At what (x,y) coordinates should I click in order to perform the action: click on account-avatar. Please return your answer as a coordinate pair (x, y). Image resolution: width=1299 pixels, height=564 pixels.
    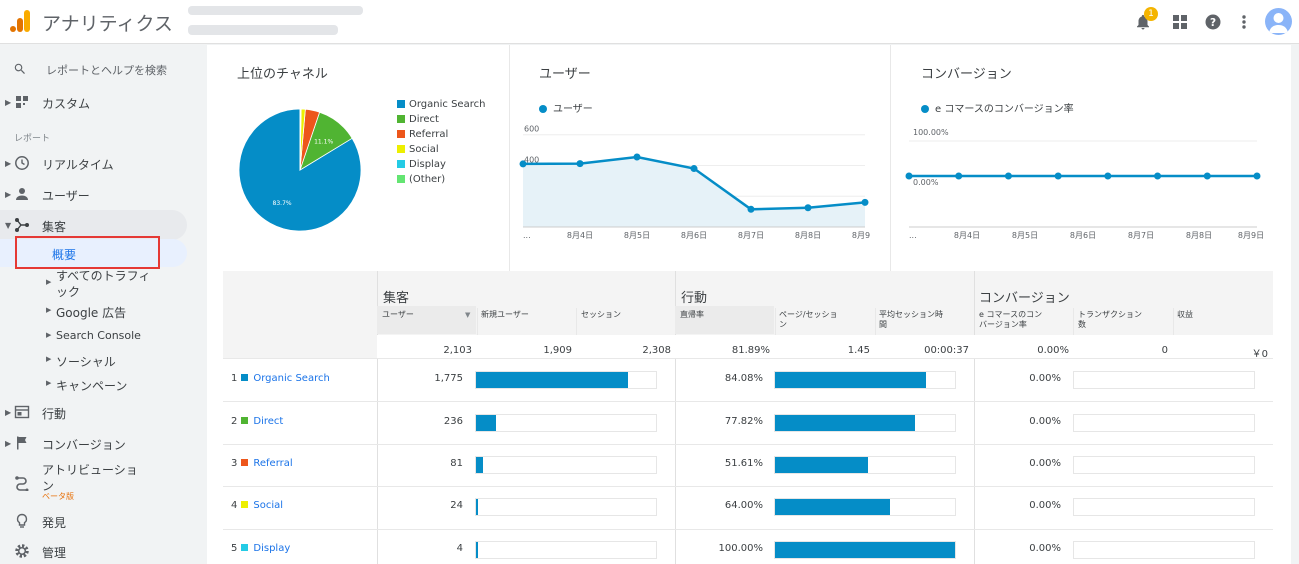
    Looking at the image, I should click on (1278, 21).